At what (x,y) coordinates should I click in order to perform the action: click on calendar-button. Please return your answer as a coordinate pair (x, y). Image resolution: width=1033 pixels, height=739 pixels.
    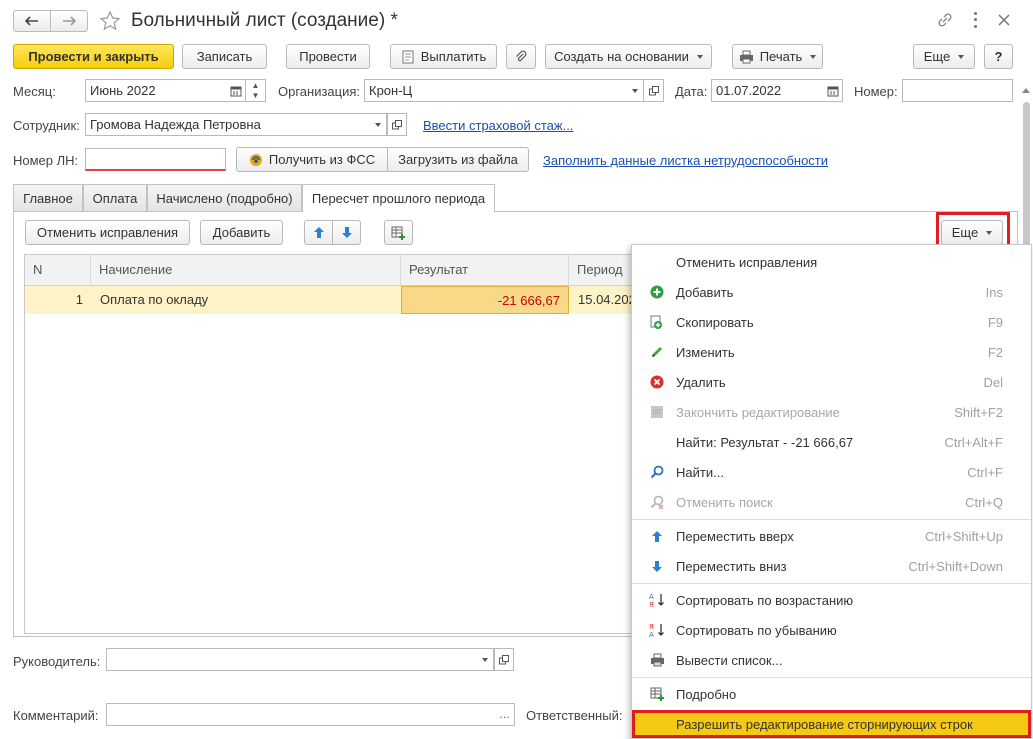
    Looking at the image, I should click on (236, 90).